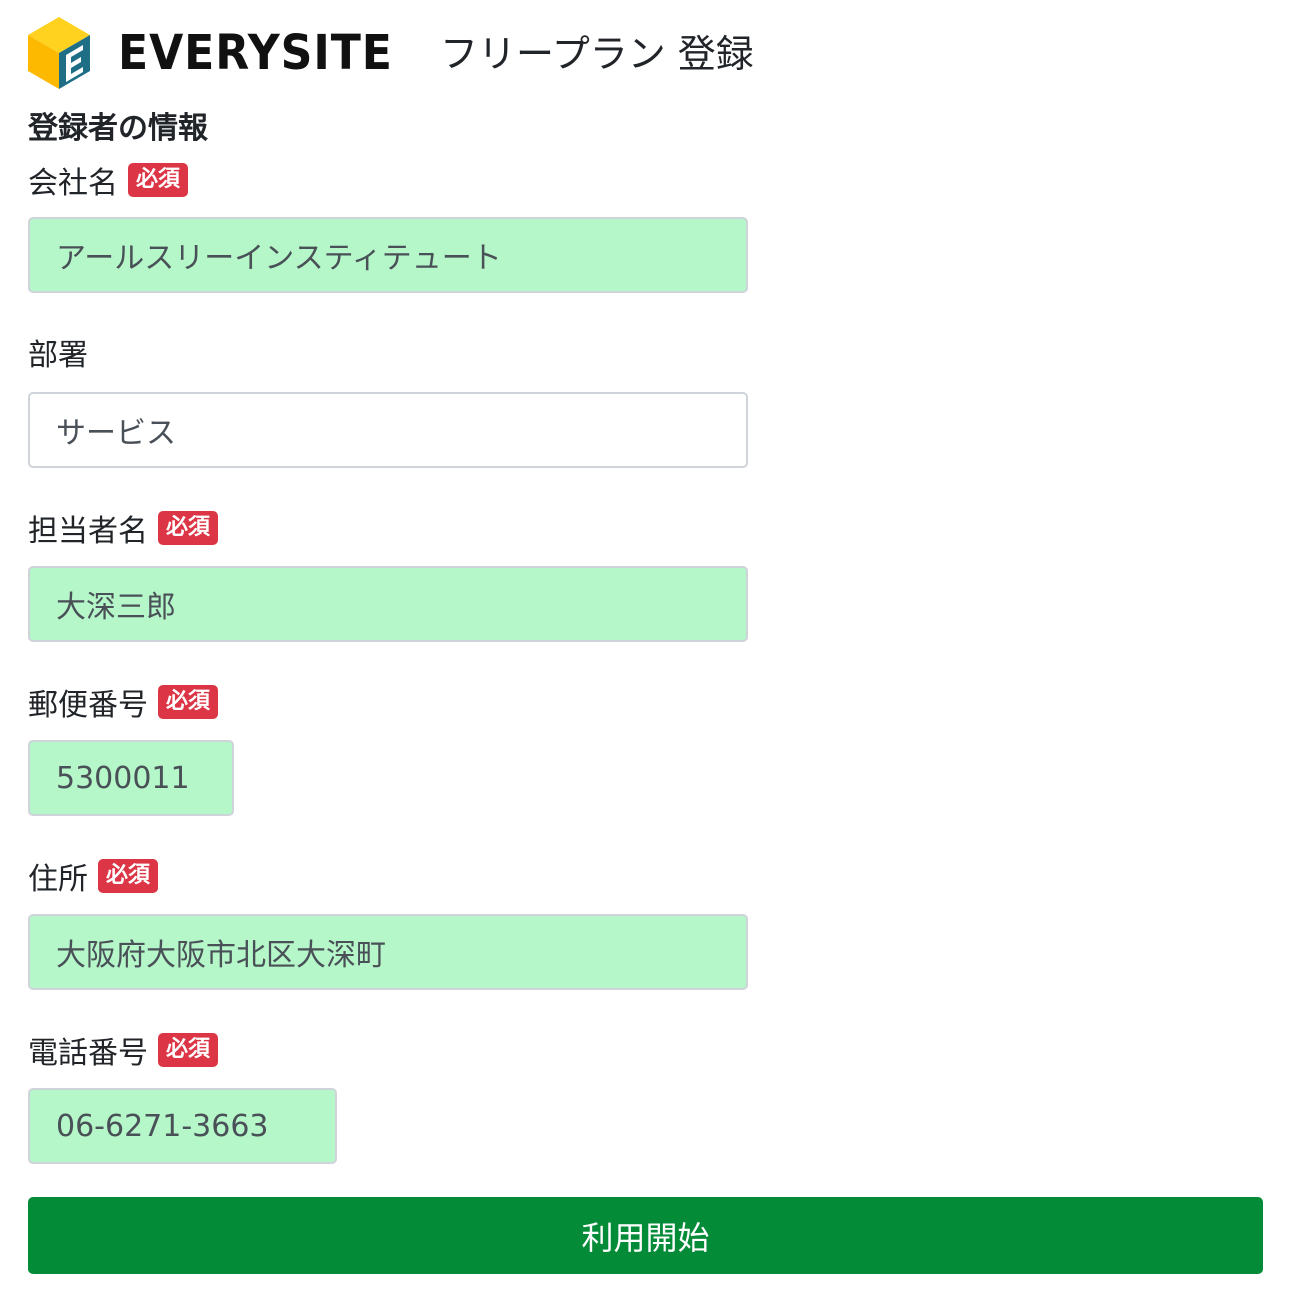 This screenshot has width=1289, height=1300. I want to click on phone-number-input, so click(182, 1126).